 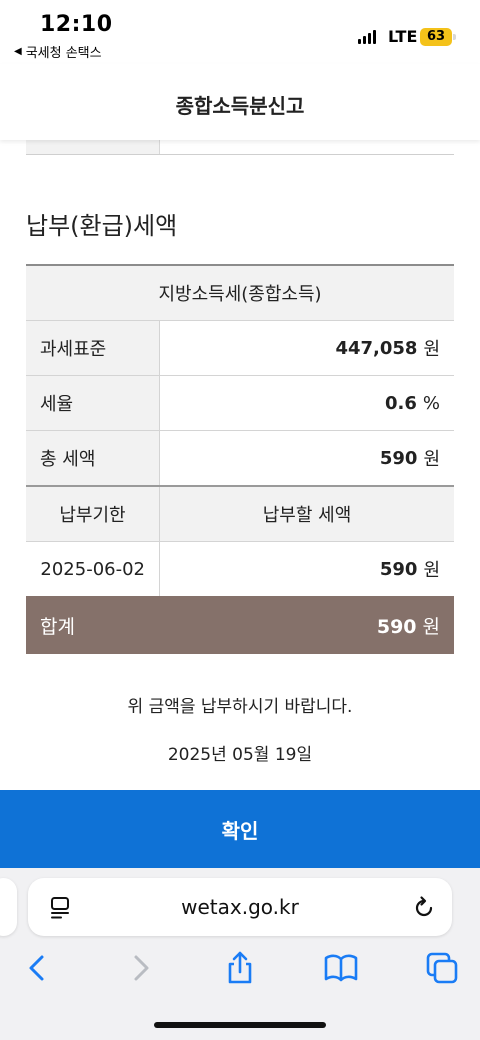 I want to click on row-label: 세율, so click(x=93, y=403).